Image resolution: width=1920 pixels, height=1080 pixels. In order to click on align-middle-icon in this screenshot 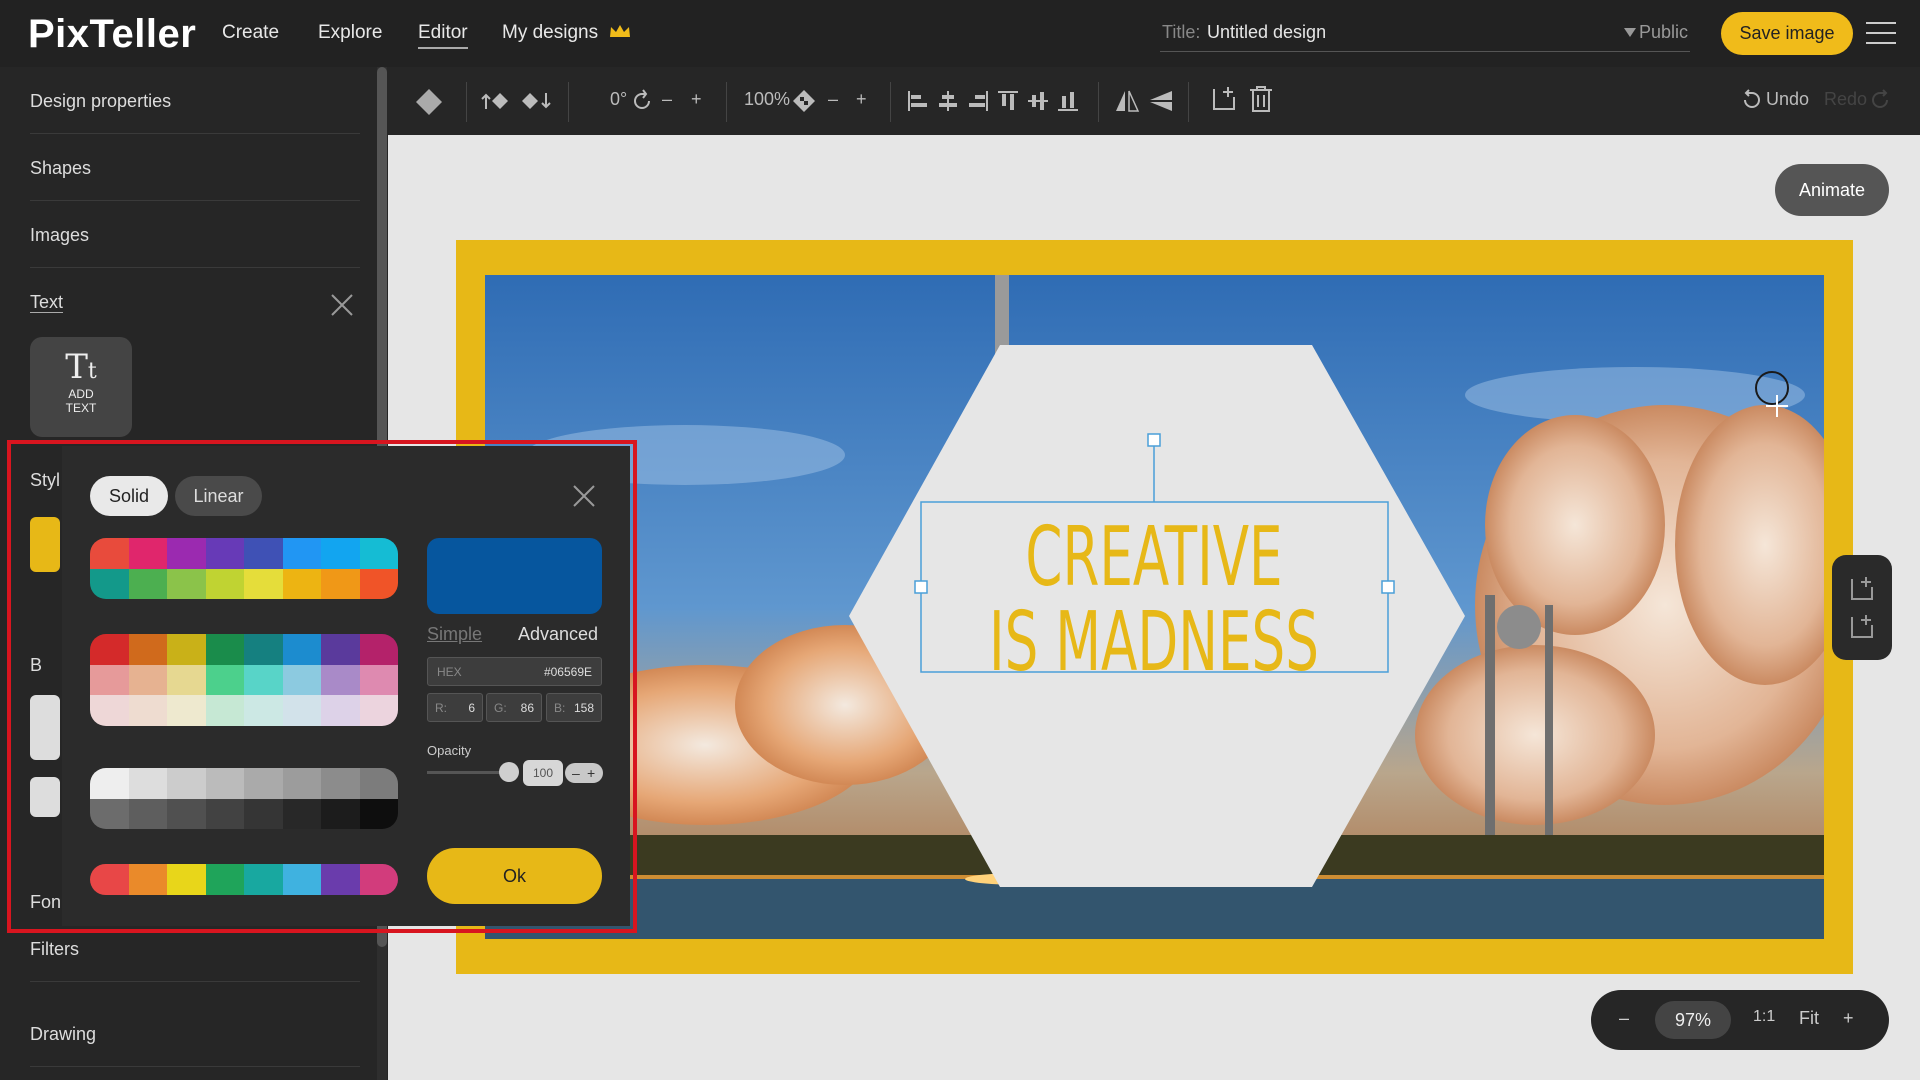, I will do `click(1038, 101)`.